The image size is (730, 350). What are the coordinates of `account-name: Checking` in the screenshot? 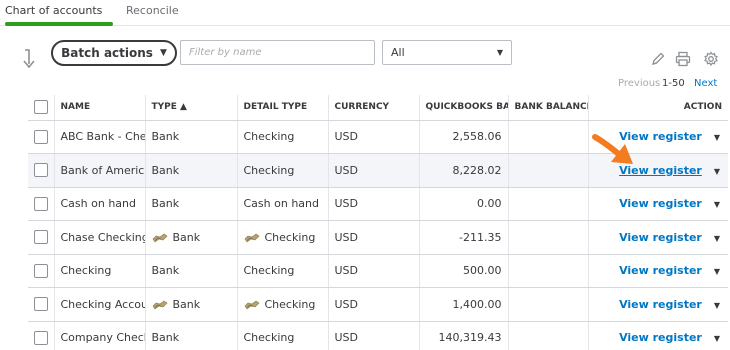 It's located at (99, 271).